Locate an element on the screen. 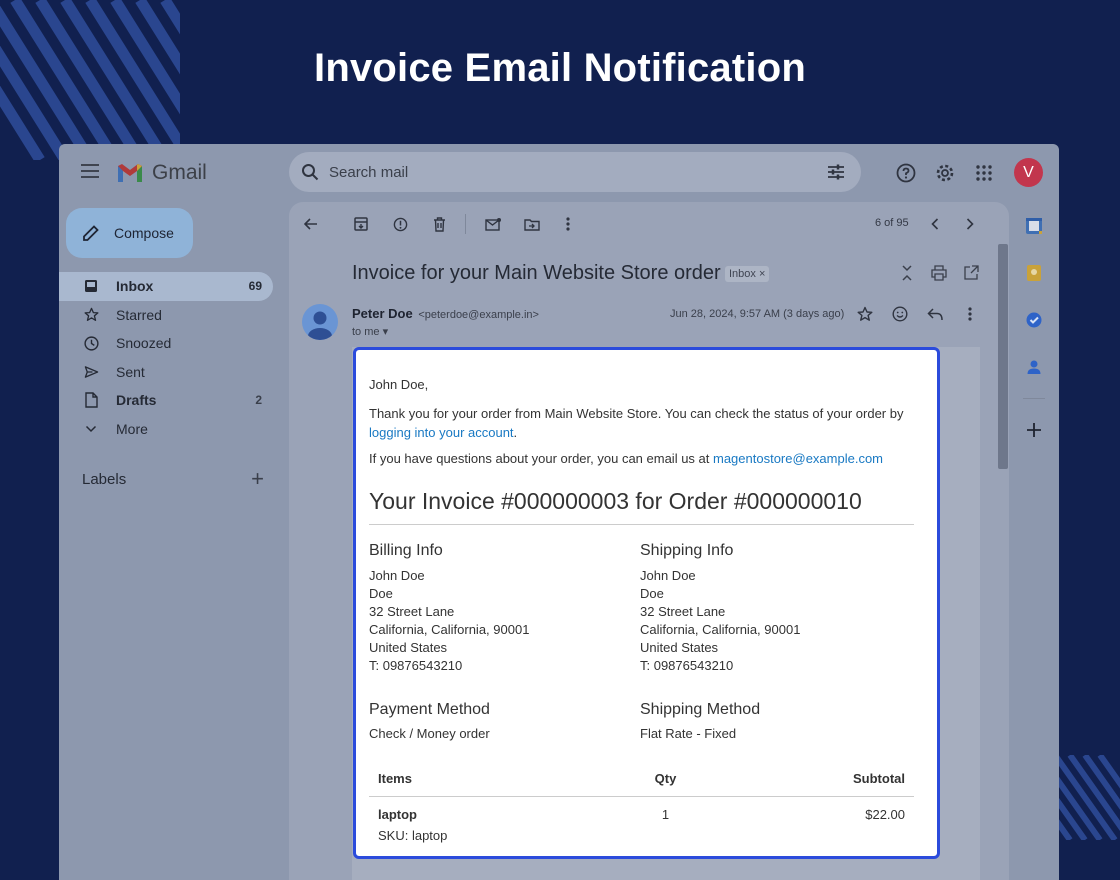  sidebar-item-sent: Sent is located at coordinates (166, 372).